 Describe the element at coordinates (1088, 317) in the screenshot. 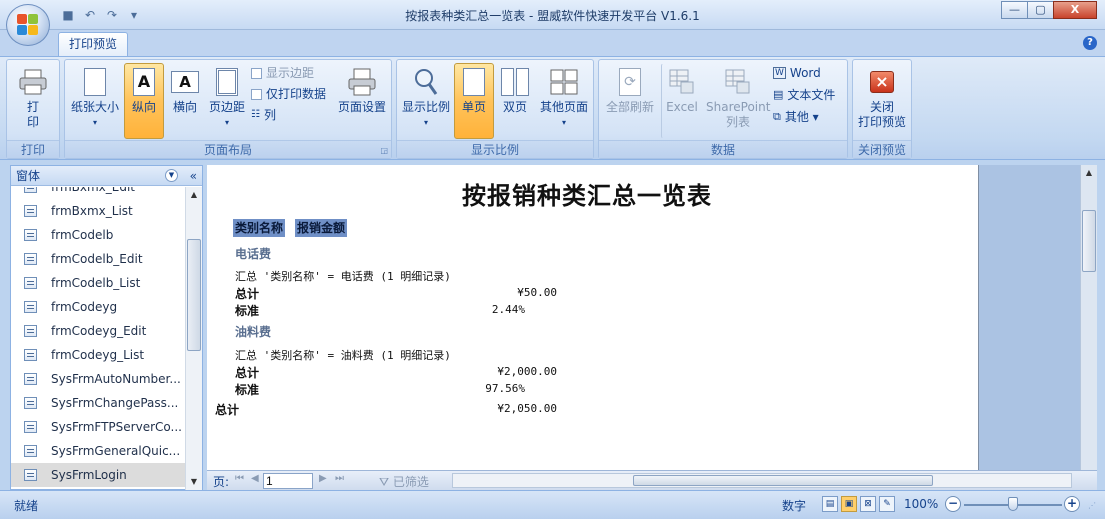

I see `preview-vertical-scrollbar: ▲` at that location.